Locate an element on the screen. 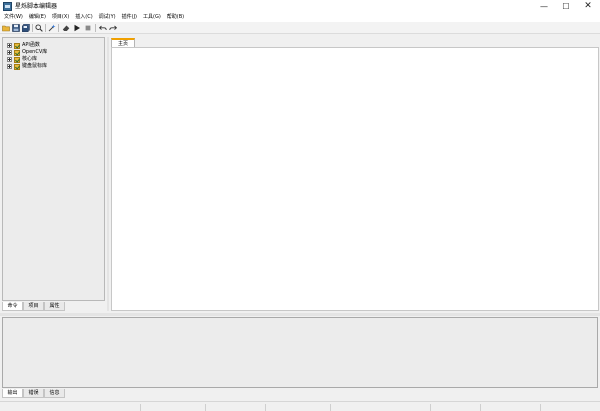 This screenshot has height=411, width=600. tab-properties: 属性 is located at coordinates (54, 306).